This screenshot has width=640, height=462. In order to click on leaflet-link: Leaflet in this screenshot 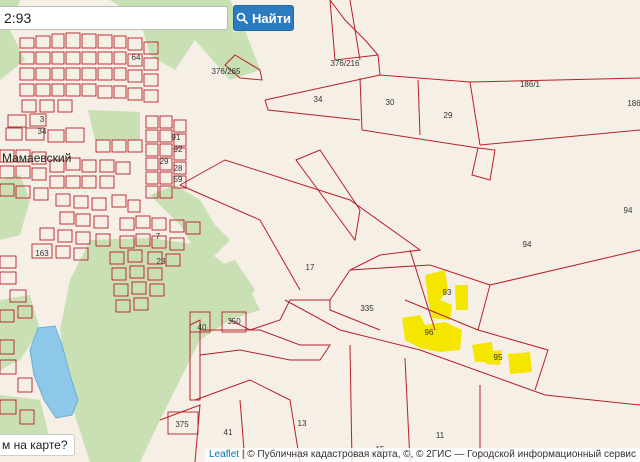, I will do `click(224, 454)`.